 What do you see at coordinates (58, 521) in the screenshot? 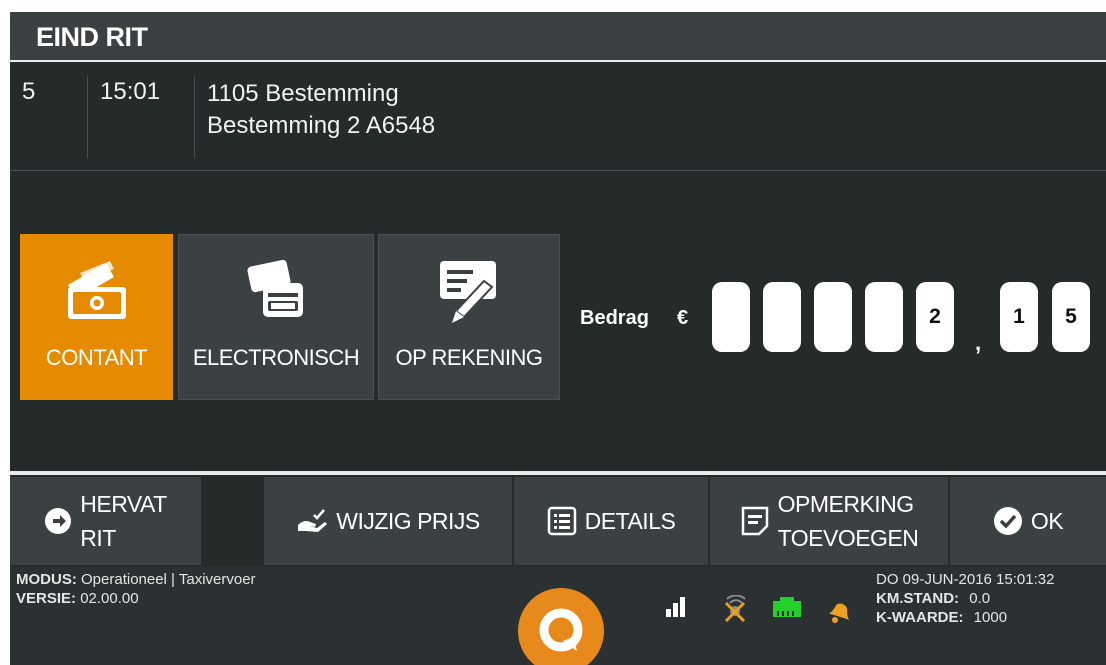
I see `arrow-right-circle-icon` at bounding box center [58, 521].